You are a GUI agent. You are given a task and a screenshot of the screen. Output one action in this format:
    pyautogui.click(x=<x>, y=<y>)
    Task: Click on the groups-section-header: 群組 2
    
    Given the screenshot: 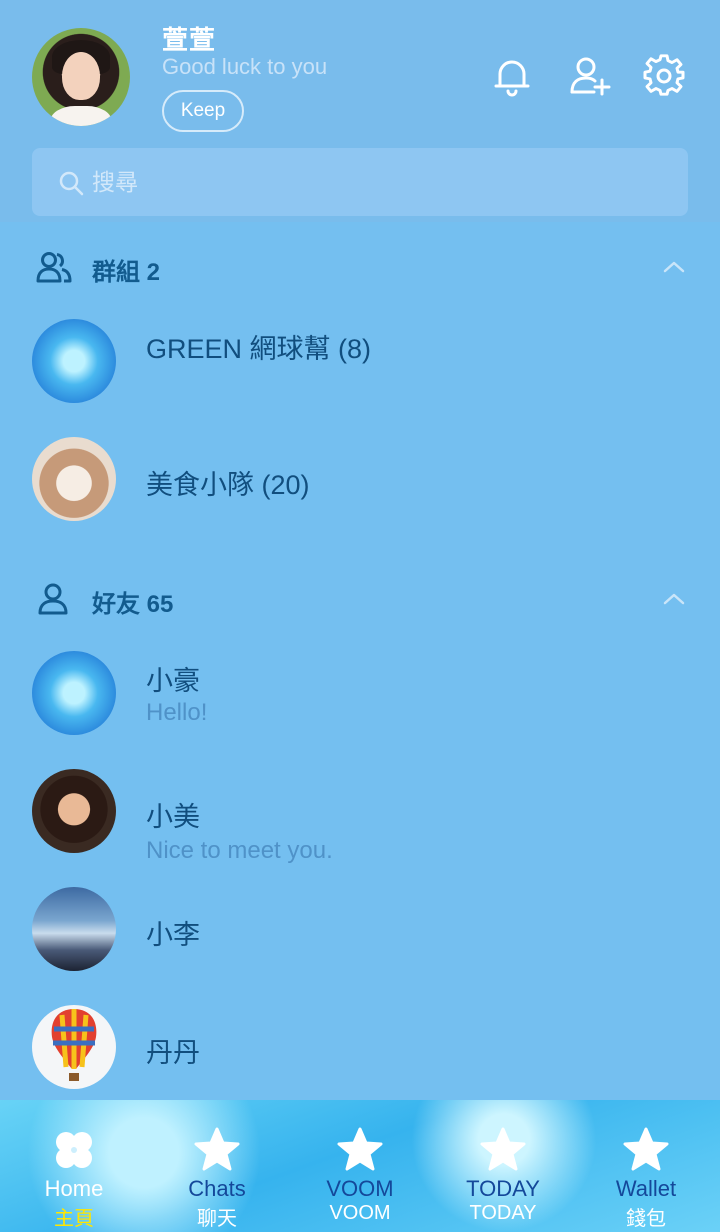 What is the action you would take?
    pyautogui.click(x=360, y=266)
    